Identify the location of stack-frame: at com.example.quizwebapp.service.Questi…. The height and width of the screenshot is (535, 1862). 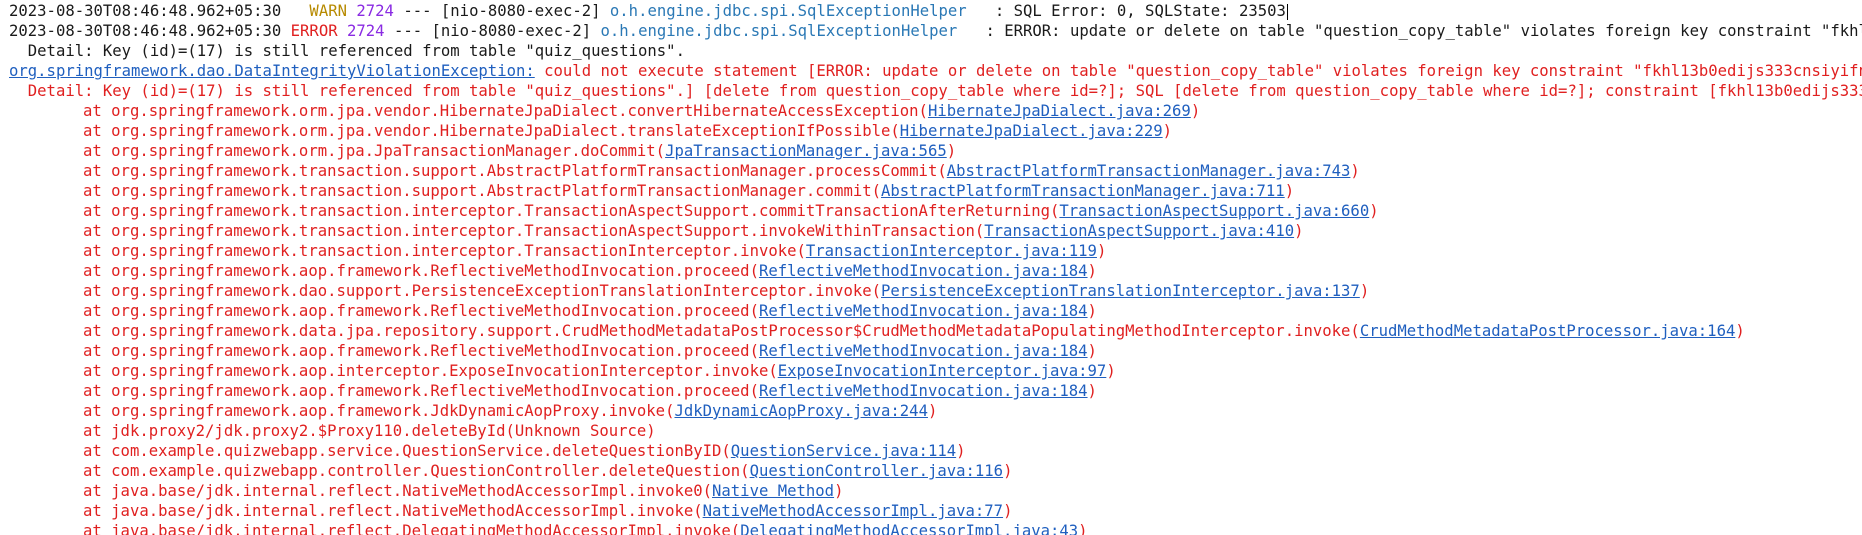
(931, 451).